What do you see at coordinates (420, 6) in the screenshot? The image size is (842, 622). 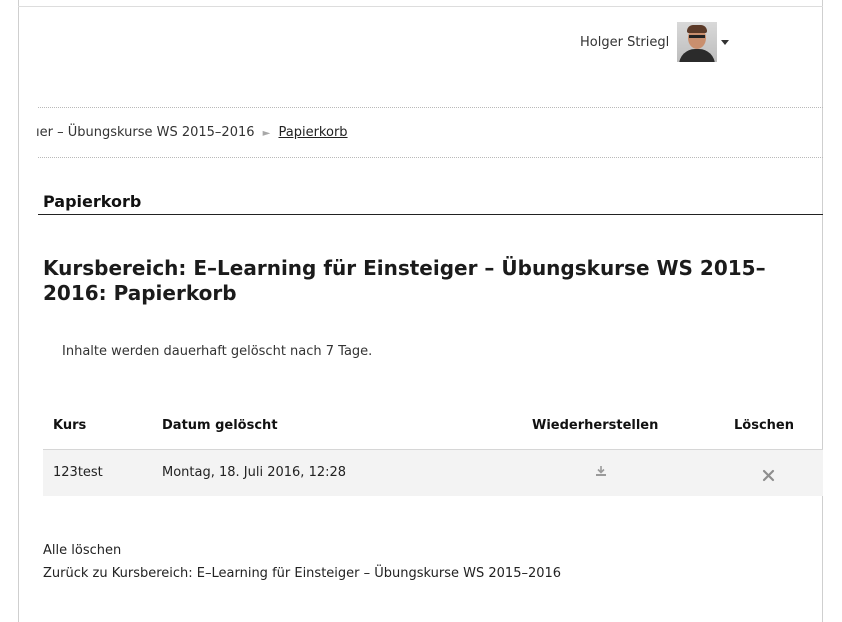 I see `page-top-border` at bounding box center [420, 6].